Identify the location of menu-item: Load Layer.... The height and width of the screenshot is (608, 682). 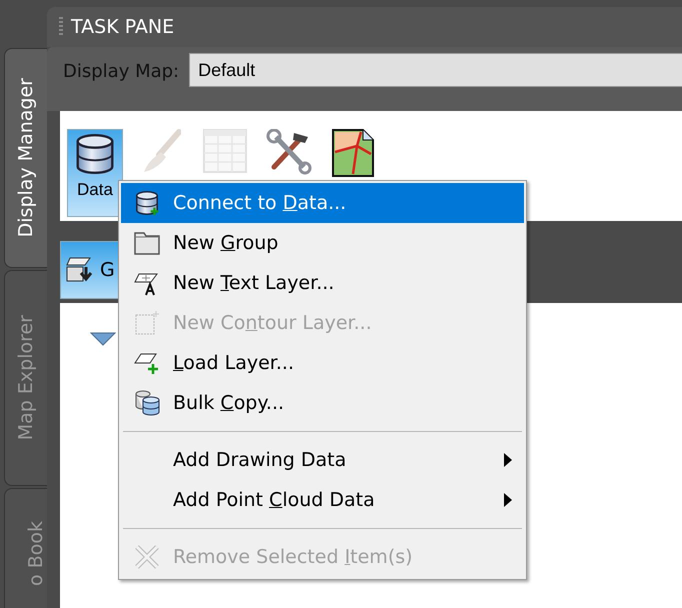
(322, 363).